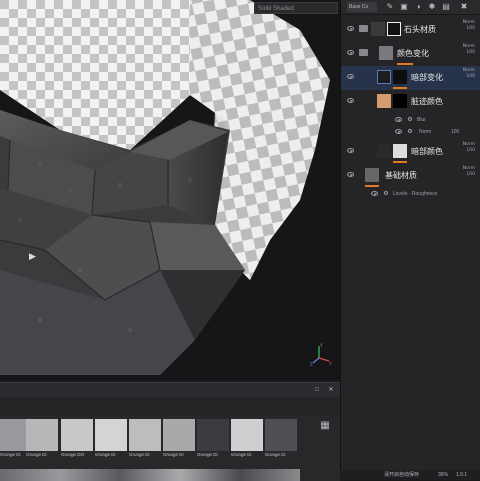 Image resolution: width=480 pixels, height=481 pixels. I want to click on layer-row-selected: 暗部变化 Norm 100, so click(410, 78).